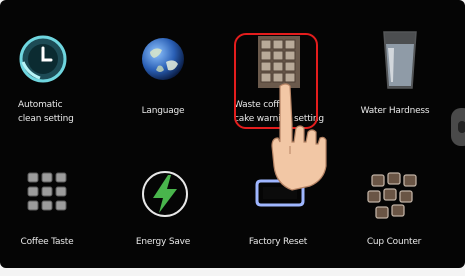  I want to click on auto-clean-icon, so click(43, 64).